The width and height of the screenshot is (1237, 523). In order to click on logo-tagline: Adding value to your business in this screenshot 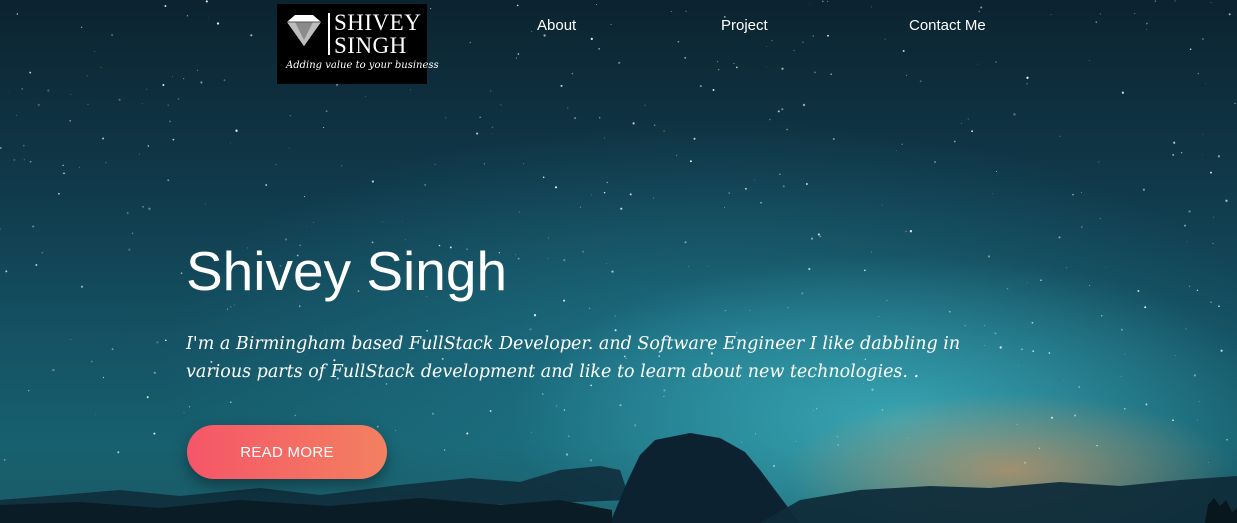, I will do `click(362, 65)`.